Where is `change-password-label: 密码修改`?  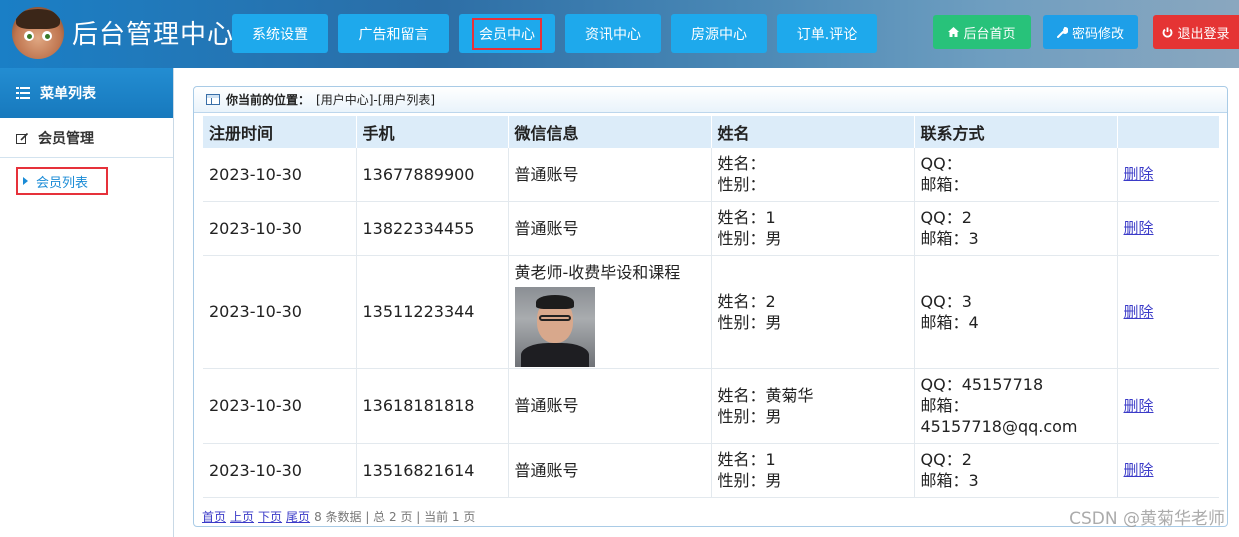
change-password-label: 密码修改 is located at coordinates (1097, 34).